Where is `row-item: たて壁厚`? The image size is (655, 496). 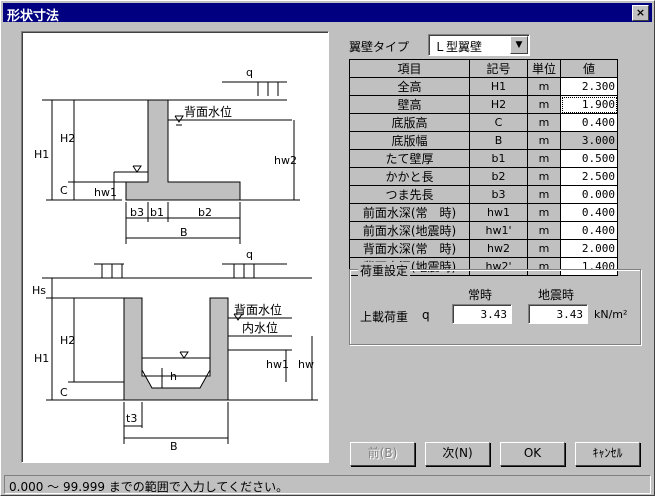 row-item: たて壁厚 is located at coordinates (409, 158).